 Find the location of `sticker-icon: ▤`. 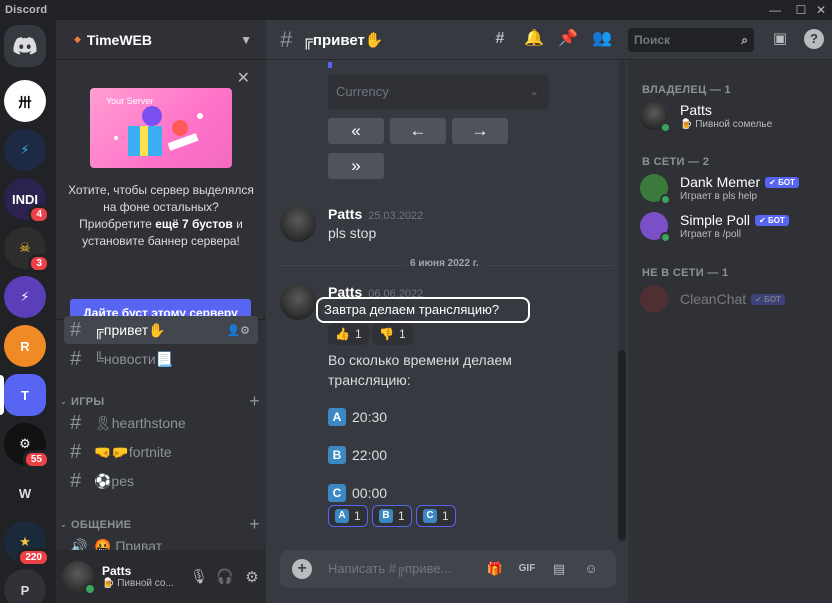

sticker-icon: ▤ is located at coordinates (559, 569).